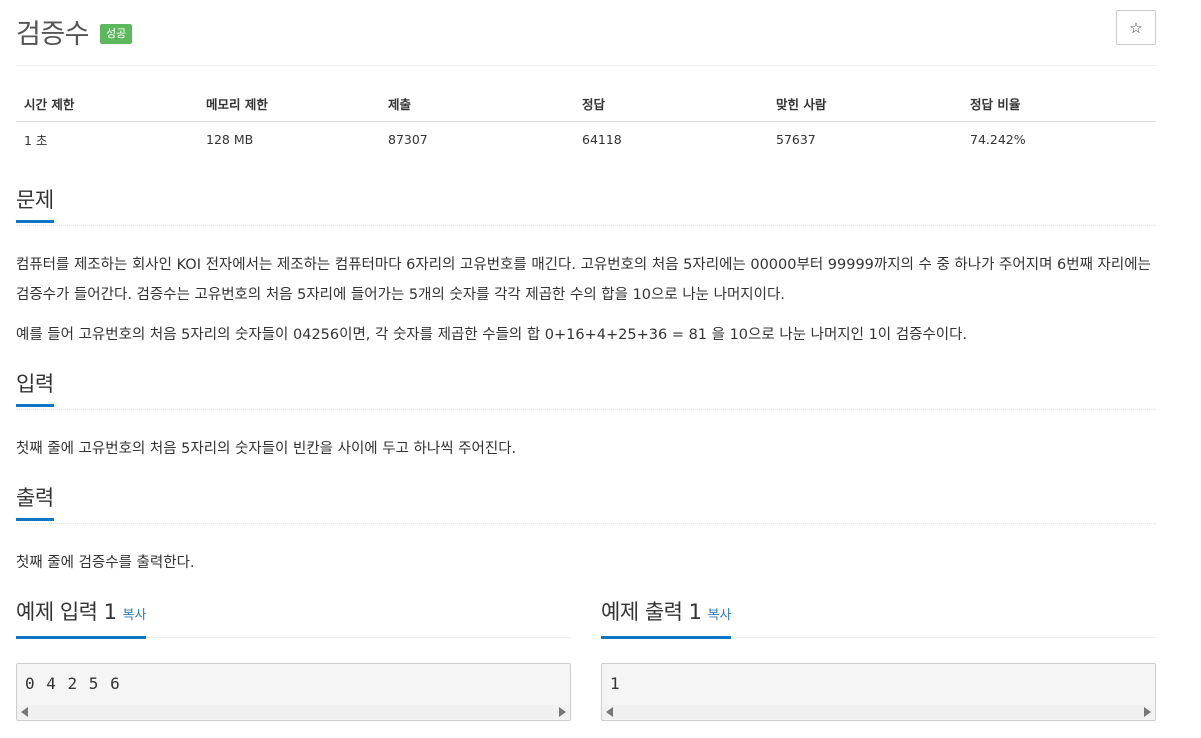 The height and width of the screenshot is (738, 1201). What do you see at coordinates (878, 618) in the screenshot?
I see `sample-output-header: 예제 출력 1 복사` at bounding box center [878, 618].